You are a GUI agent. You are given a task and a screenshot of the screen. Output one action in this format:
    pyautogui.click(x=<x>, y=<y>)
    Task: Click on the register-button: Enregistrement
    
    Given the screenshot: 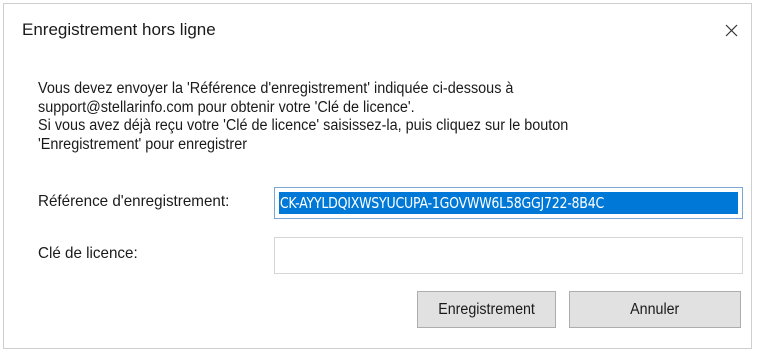 What is the action you would take?
    pyautogui.click(x=486, y=309)
    